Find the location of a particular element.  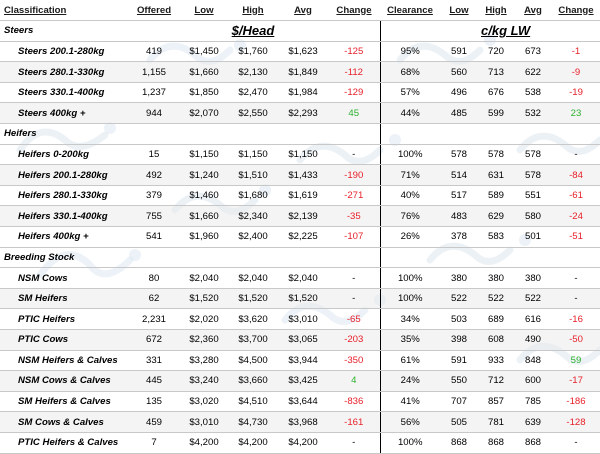

cell-avg2: 380 is located at coordinates (533, 278).